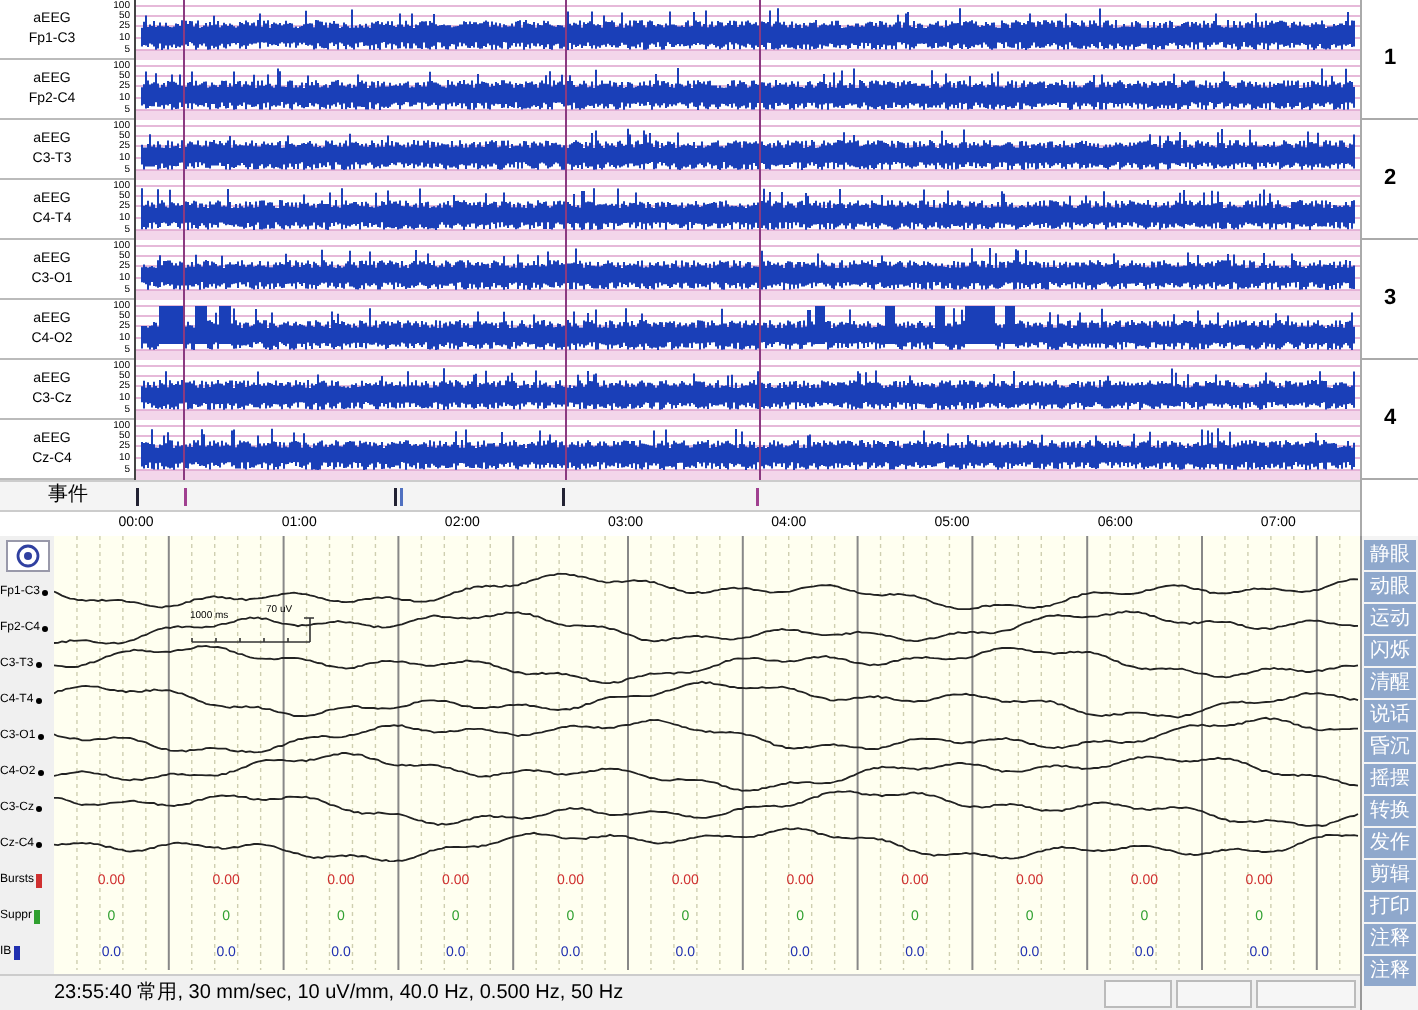 The image size is (1418, 1010). Describe the element at coordinates (68, 496) in the screenshot. I see `events-label: 事件` at that location.